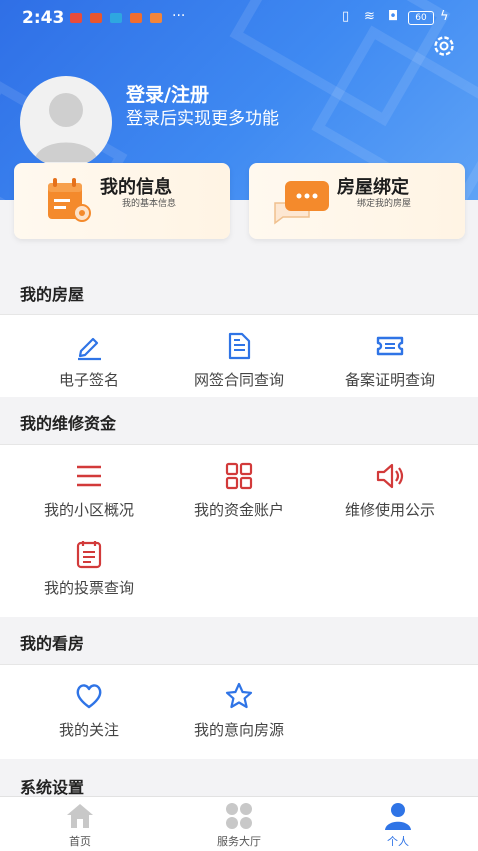 This screenshot has height=851, width=478. What do you see at coordinates (239, 292) in the screenshot?
I see `section-header-my-house: 我的房屋` at bounding box center [239, 292].